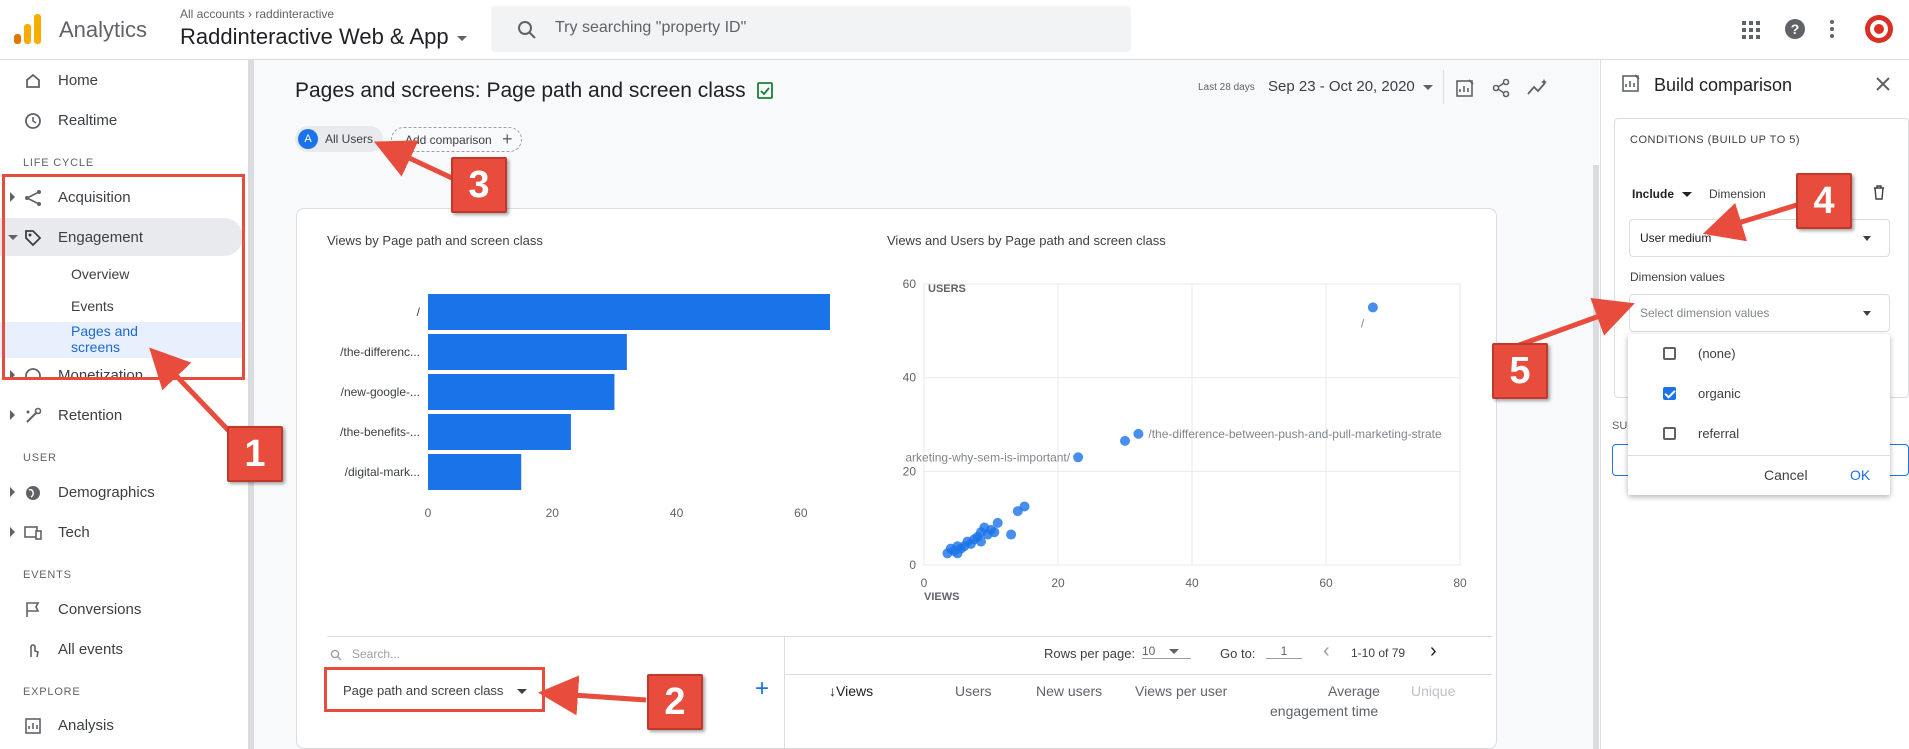  What do you see at coordinates (78, 80) in the screenshot?
I see `nav-home-label: Home` at bounding box center [78, 80].